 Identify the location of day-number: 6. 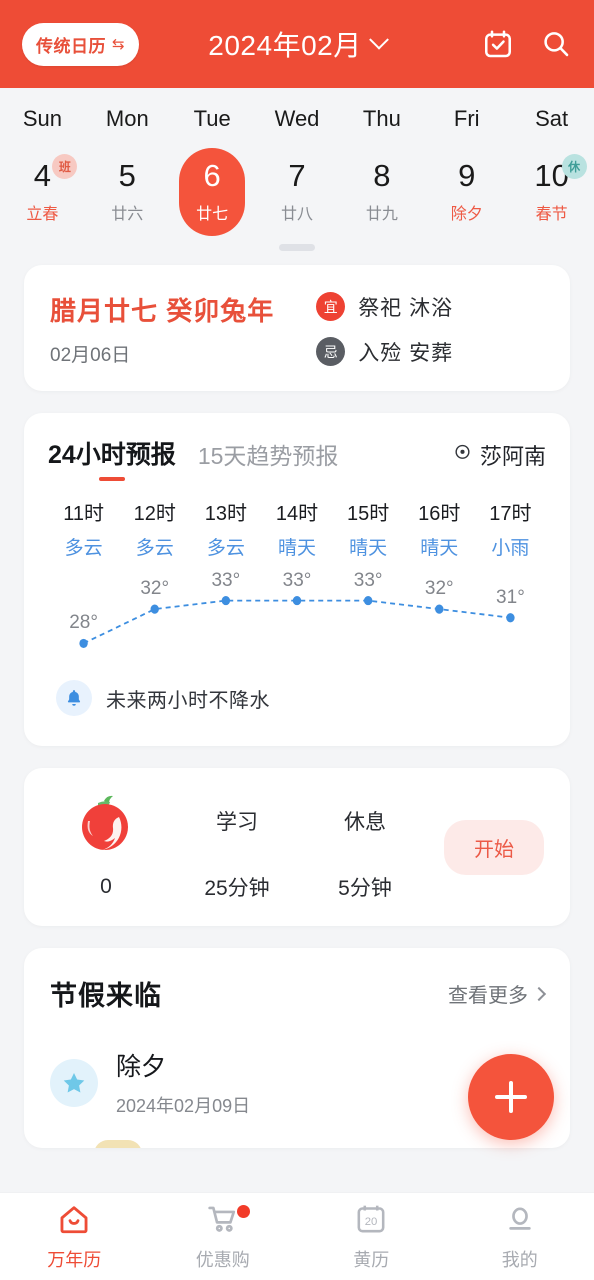
(212, 175).